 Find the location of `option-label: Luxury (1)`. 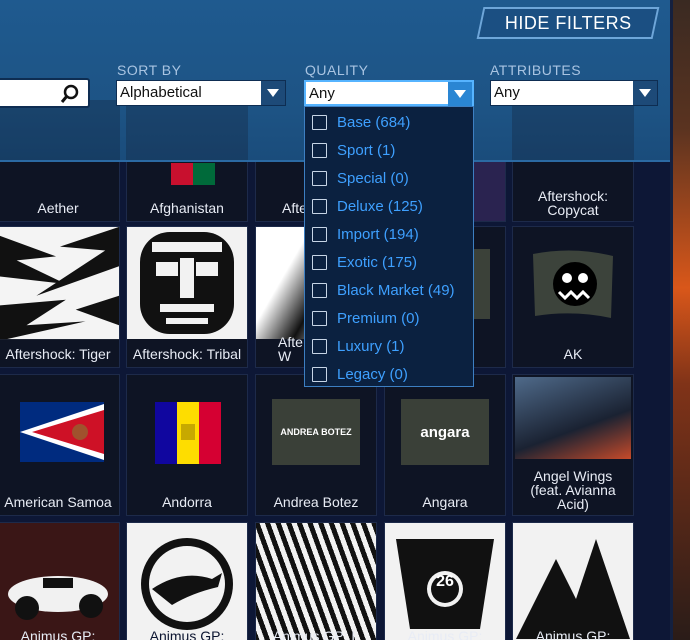

option-label: Luxury (1) is located at coordinates (371, 346).